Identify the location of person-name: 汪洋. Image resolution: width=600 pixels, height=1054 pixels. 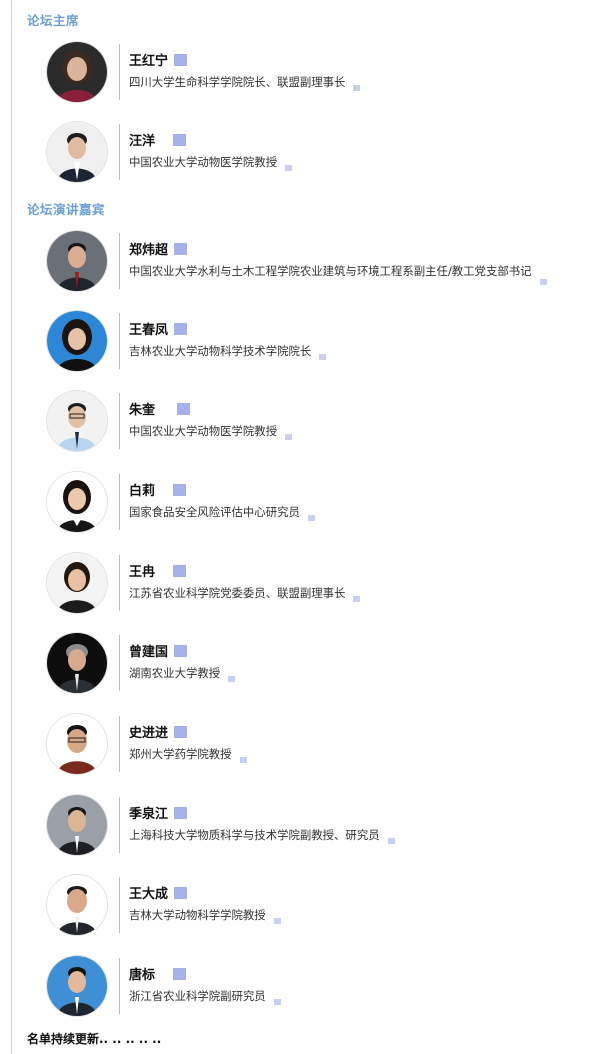
(158, 139).